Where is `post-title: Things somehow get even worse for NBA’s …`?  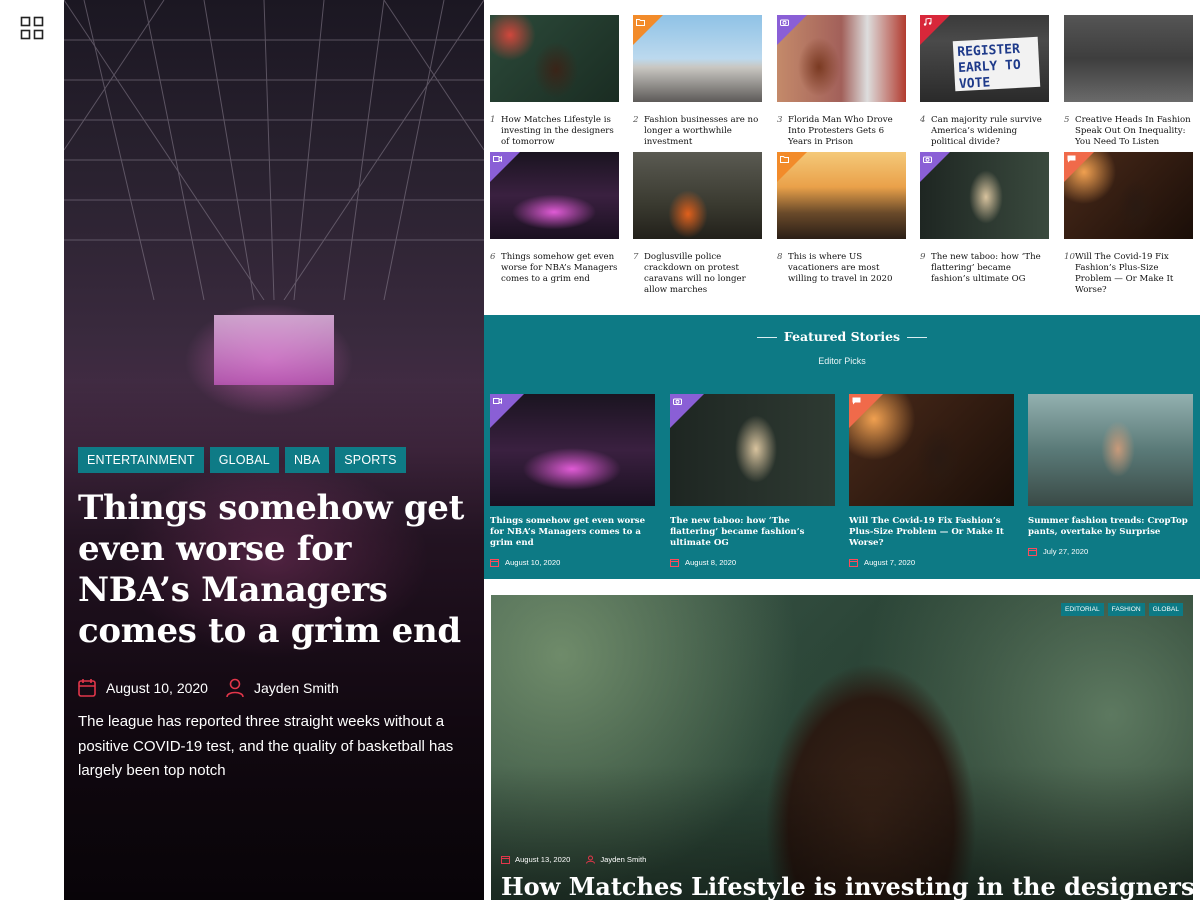
post-title: Things somehow get even worse for NBA’s … is located at coordinates (560, 268).